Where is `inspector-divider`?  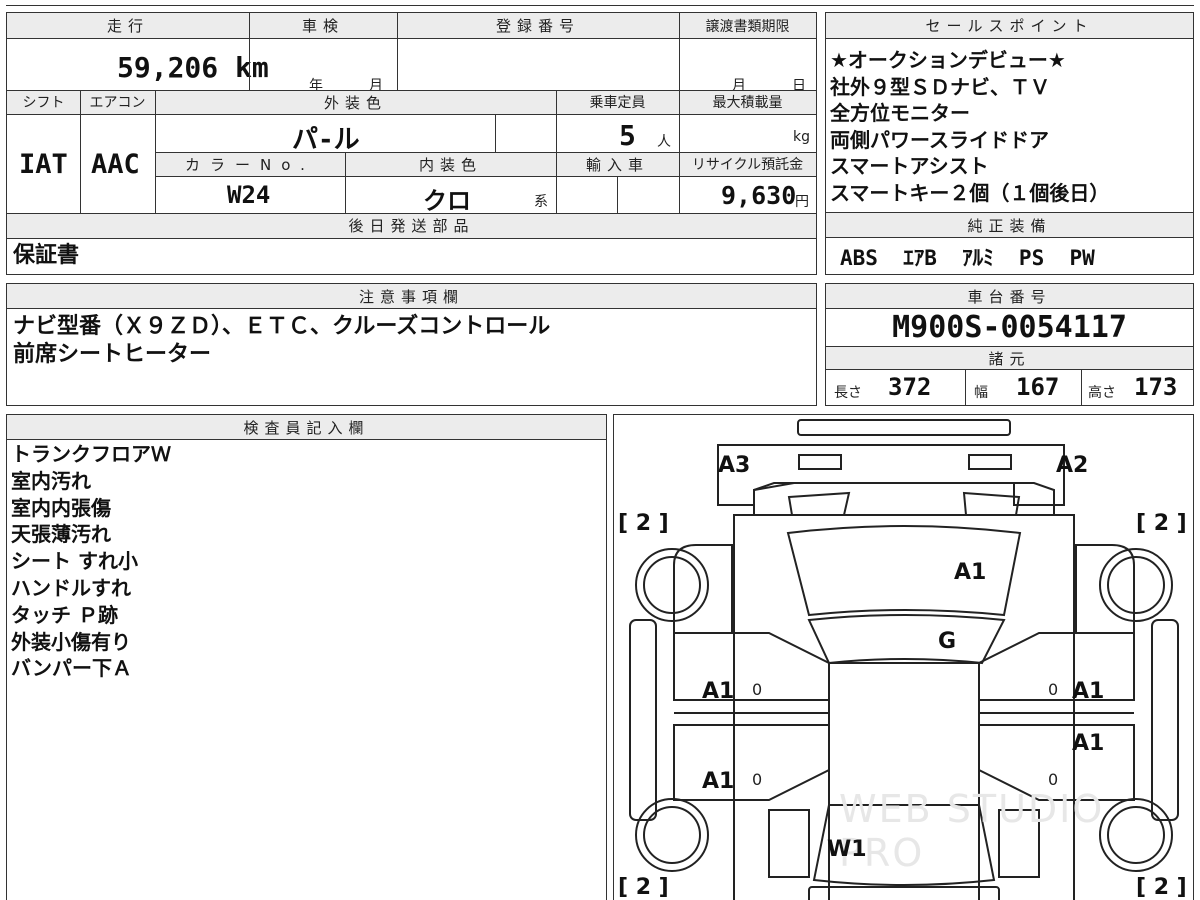 inspector-divider is located at coordinates (306, 439).